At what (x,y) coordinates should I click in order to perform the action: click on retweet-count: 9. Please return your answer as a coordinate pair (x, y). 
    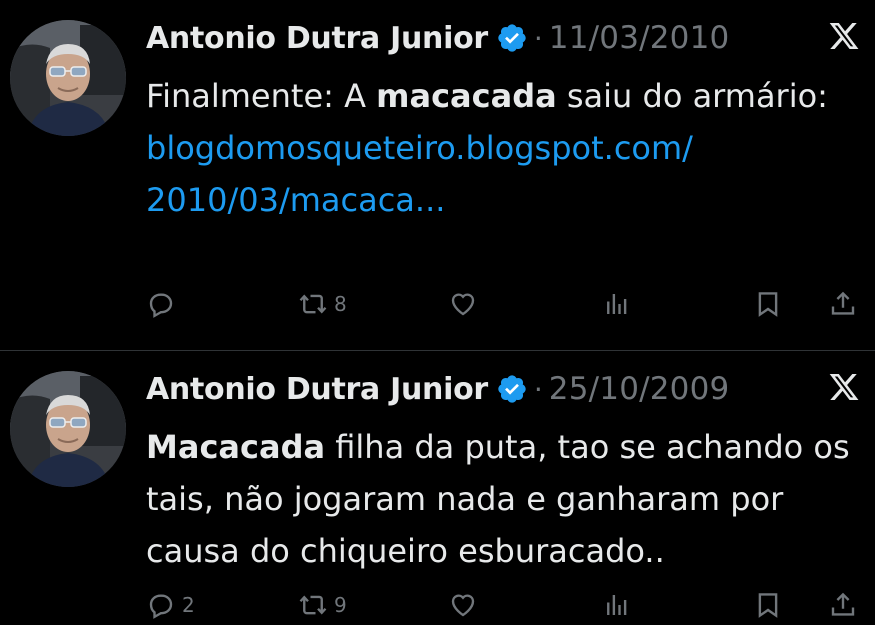
    Looking at the image, I should click on (340, 605).